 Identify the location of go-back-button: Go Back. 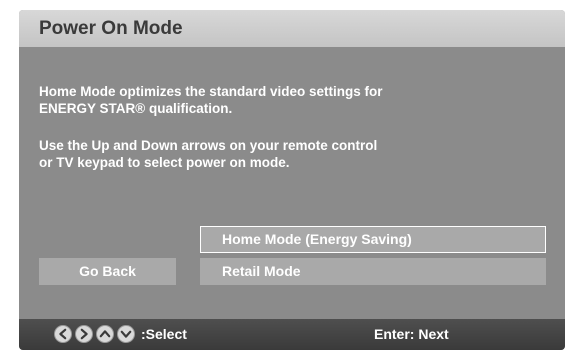
(107, 271).